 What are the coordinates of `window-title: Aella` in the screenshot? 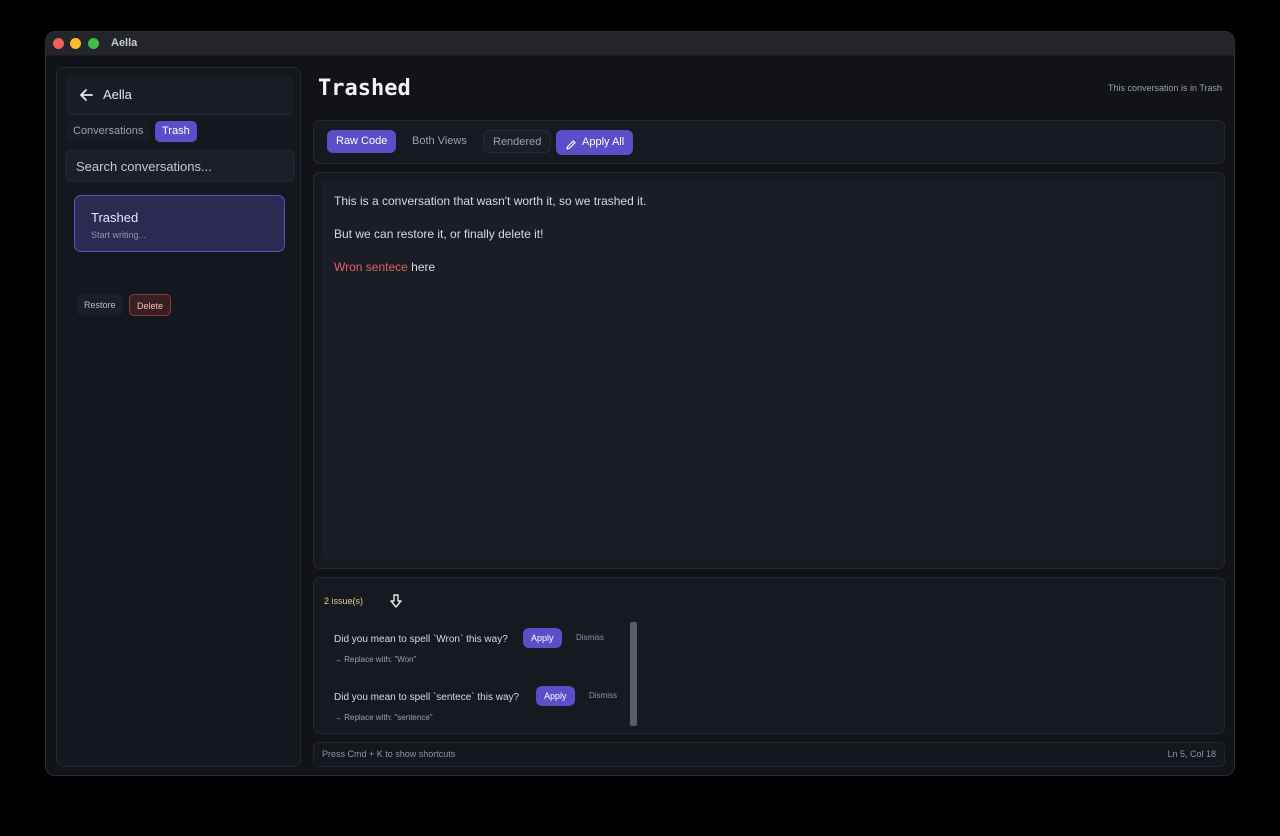 It's located at (124, 43).